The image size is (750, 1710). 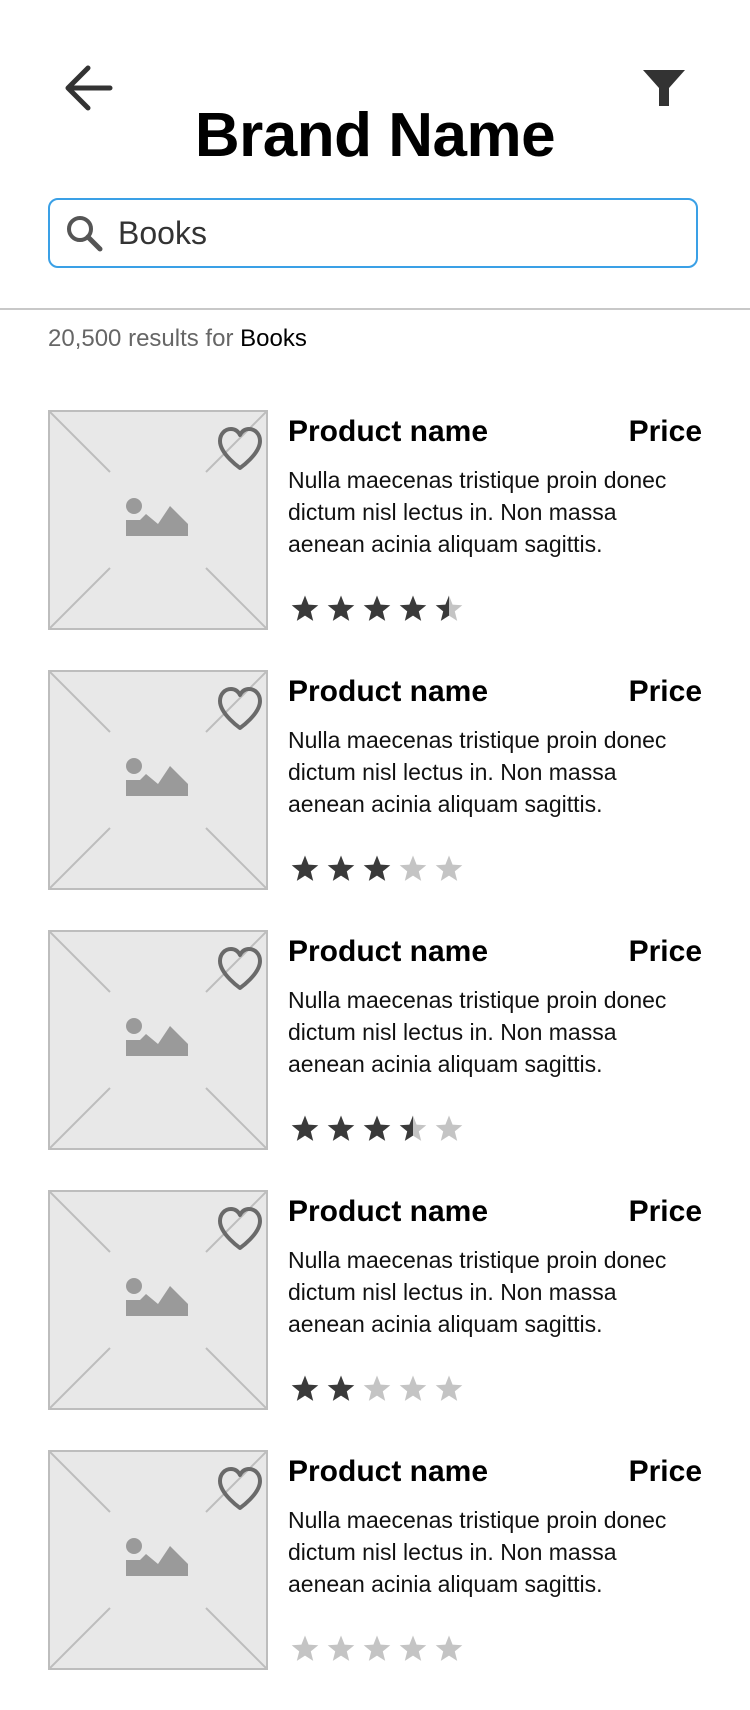 I want to click on search-icon, so click(x=84, y=233).